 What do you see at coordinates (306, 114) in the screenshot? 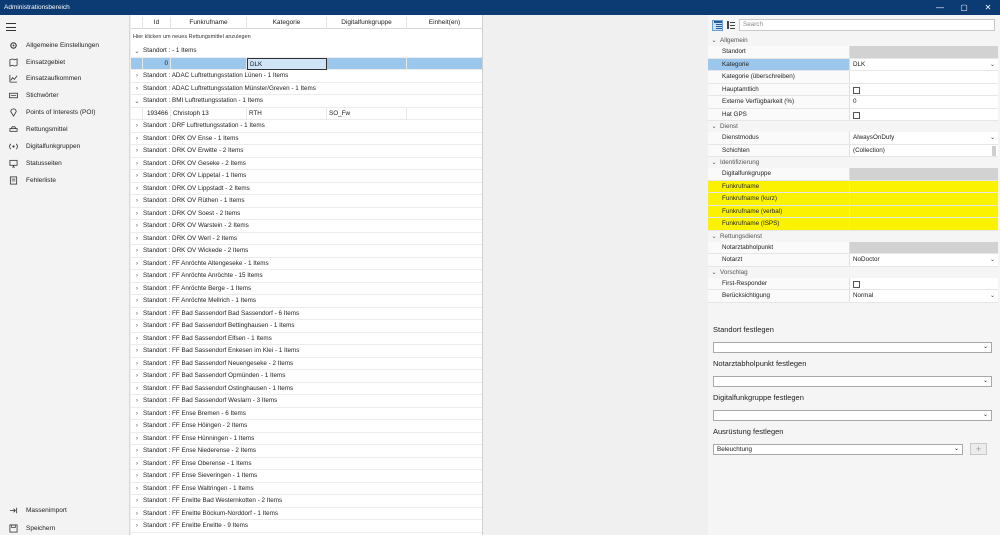
I see `table-row: 193466 Christoph 13 RTH SO_Fw` at bounding box center [306, 114].